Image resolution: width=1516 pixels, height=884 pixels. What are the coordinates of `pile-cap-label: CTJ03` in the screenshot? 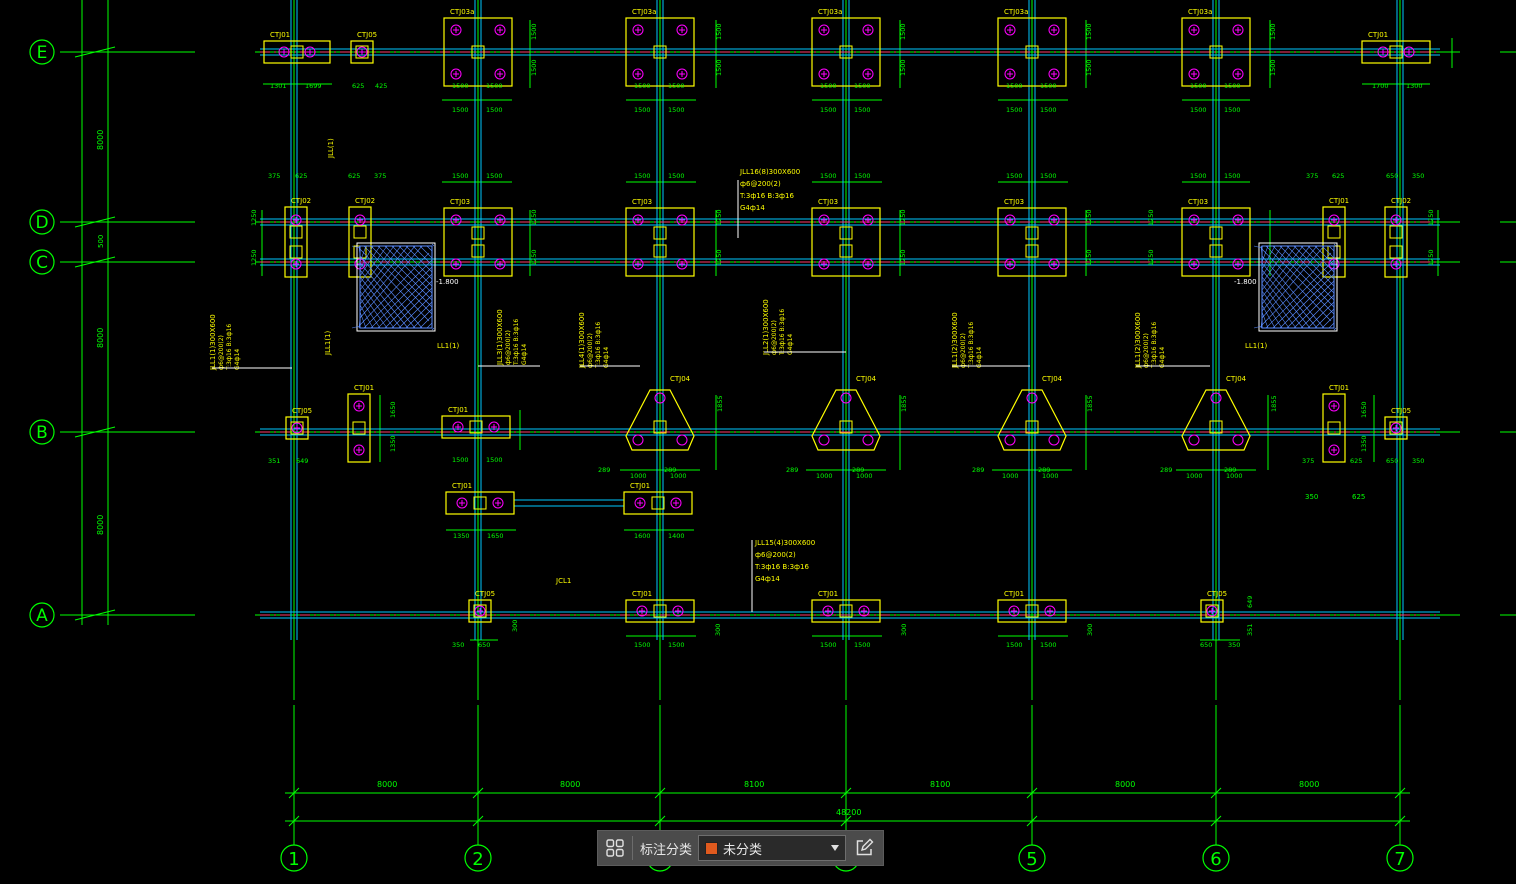 It's located at (1014, 202).